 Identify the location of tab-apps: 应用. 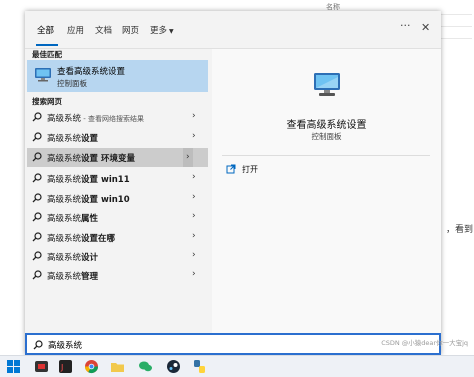
(75, 30).